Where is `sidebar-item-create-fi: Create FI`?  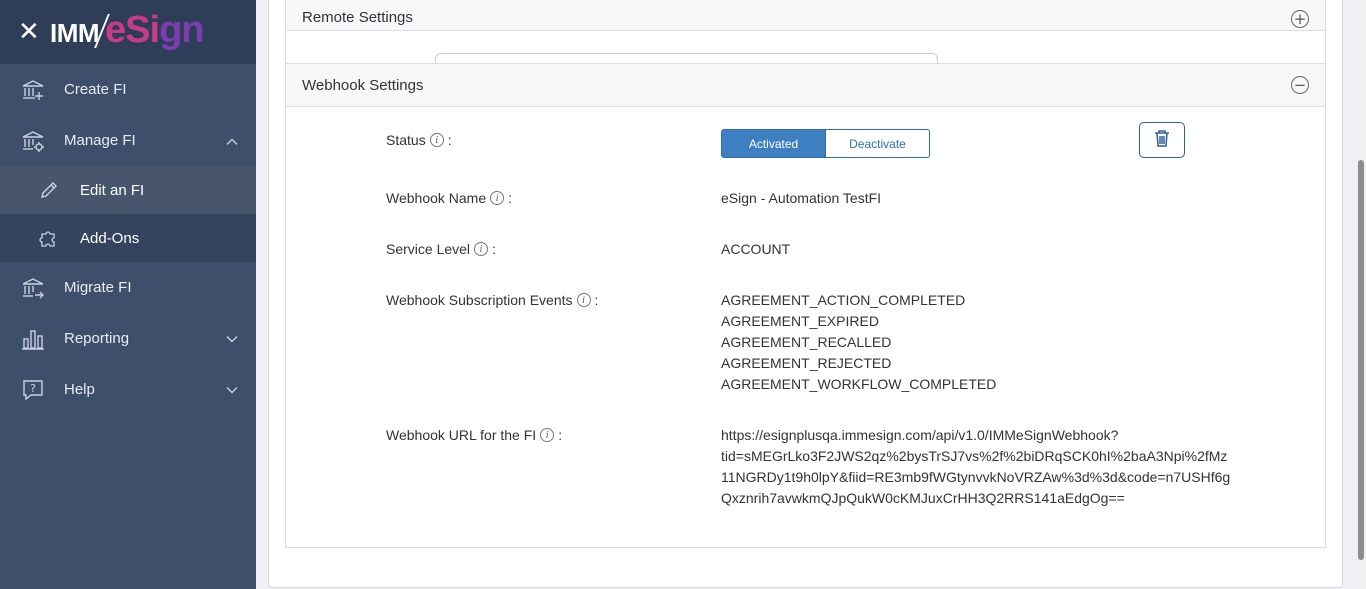
sidebar-item-create-fi: Create FI is located at coordinates (128, 89).